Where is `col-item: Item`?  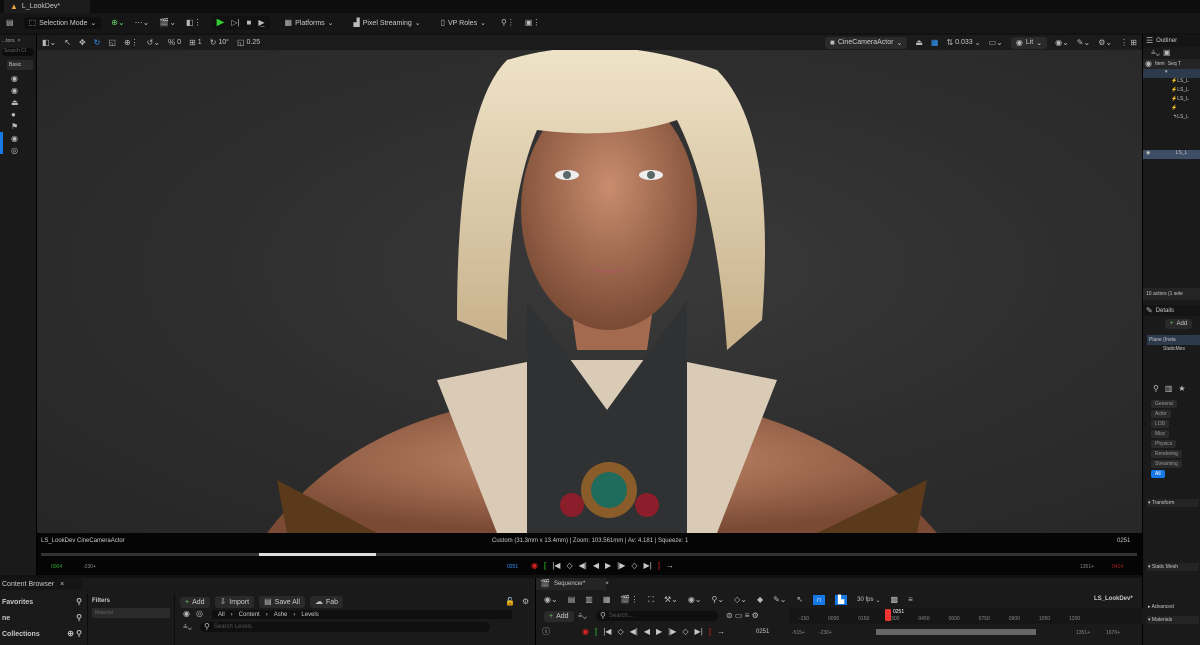 col-item: Item is located at coordinates (1160, 64).